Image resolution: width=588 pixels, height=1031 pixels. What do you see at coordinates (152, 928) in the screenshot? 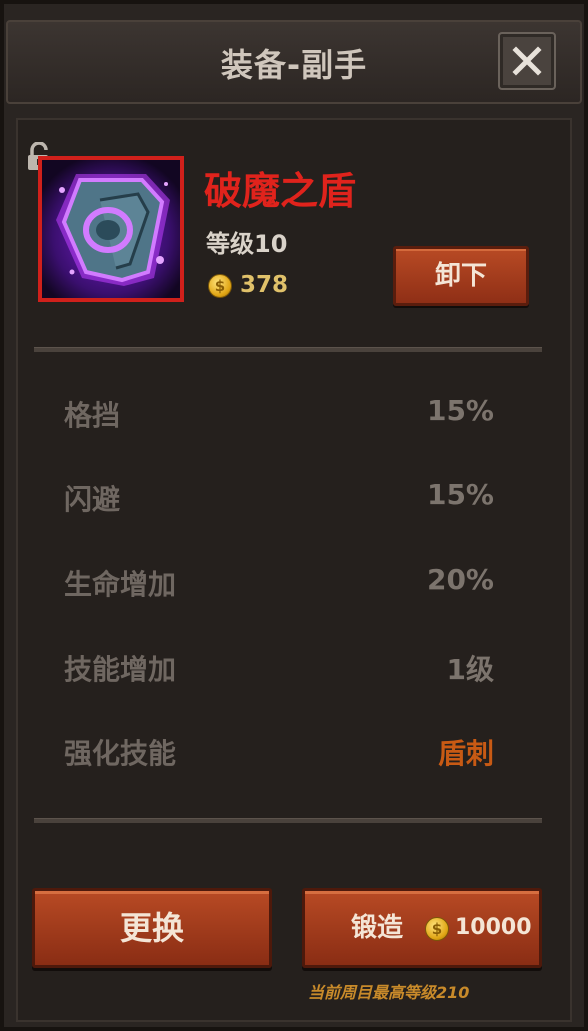
I see `swap-button: 更换` at bounding box center [152, 928].